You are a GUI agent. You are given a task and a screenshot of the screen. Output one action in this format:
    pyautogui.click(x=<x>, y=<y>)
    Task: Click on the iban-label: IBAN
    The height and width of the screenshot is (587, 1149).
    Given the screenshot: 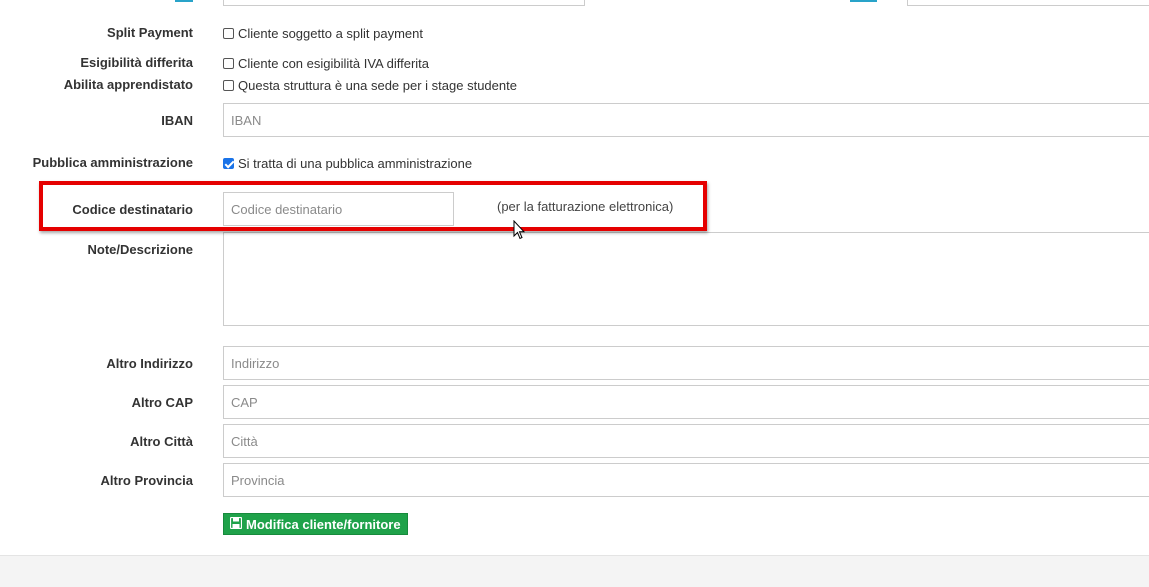 What is the action you would take?
    pyautogui.click(x=177, y=120)
    